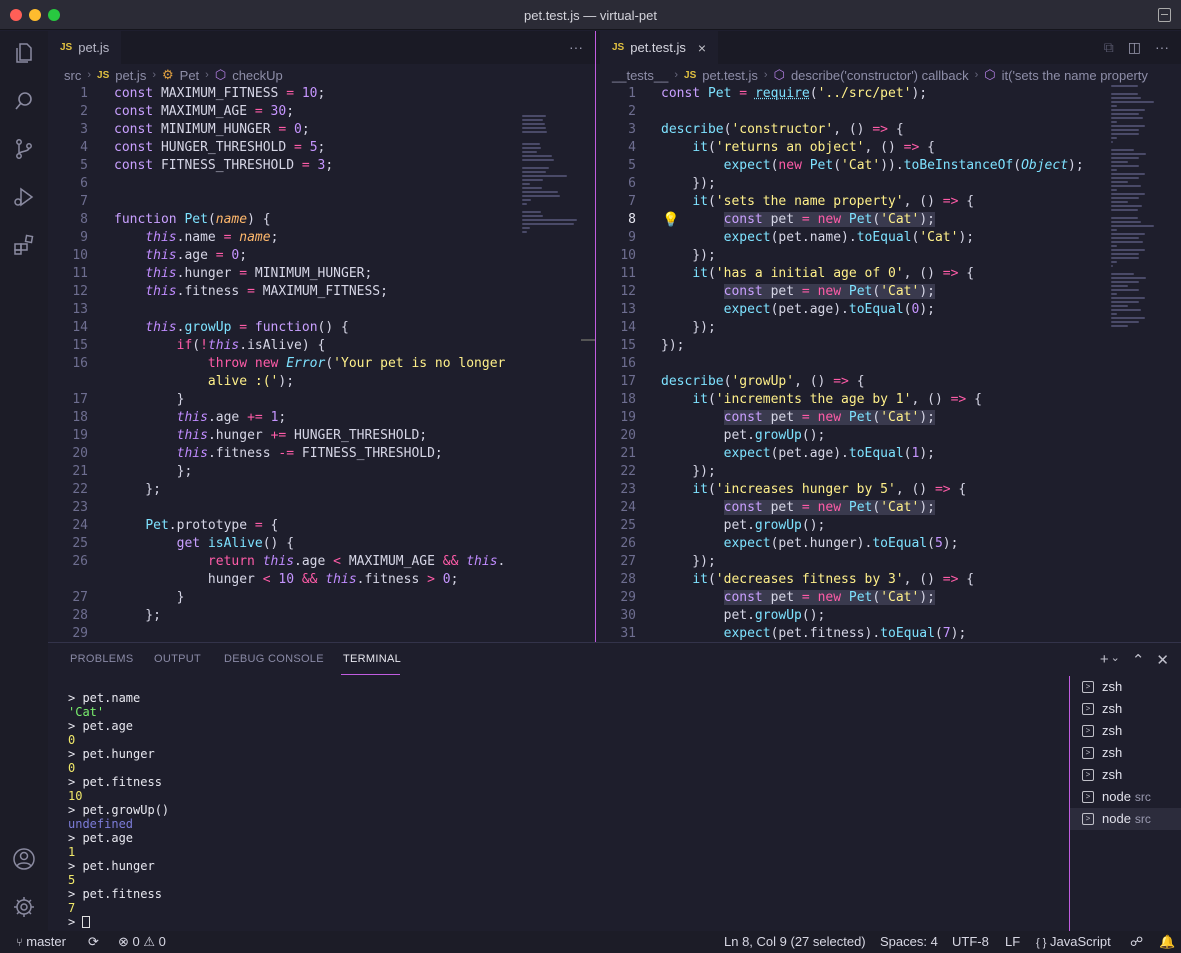 The image size is (1181, 953). Describe the element at coordinates (321, 454) in the screenshot. I see `code-line: 20 this.fitness -= FITNESS_THRESHOLD;` at that location.